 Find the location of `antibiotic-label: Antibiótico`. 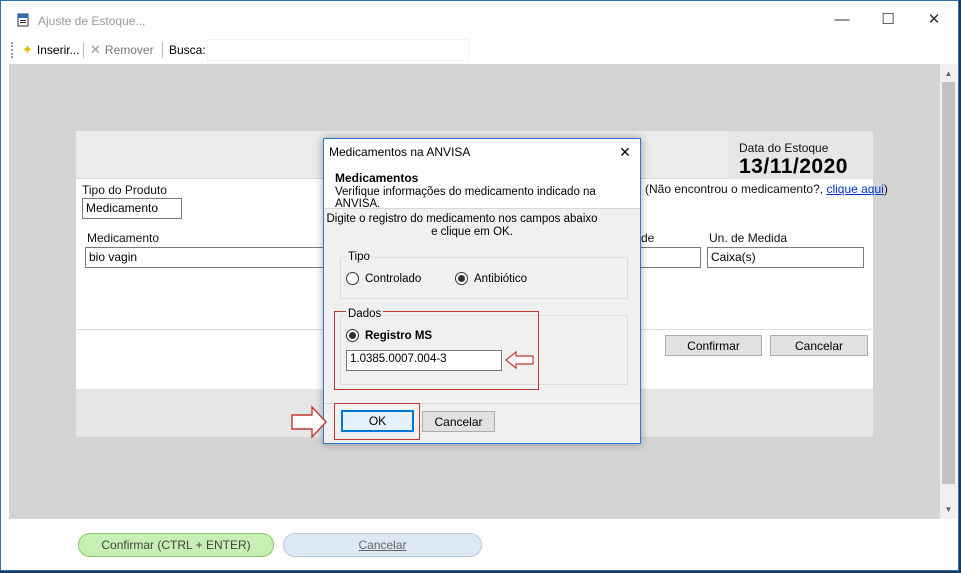

antibiotic-label: Antibiótico is located at coordinates (501, 278).